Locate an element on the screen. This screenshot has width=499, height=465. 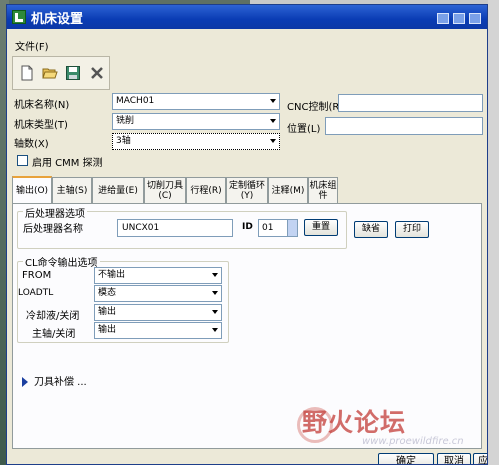
save-disk-icon is located at coordinates (73, 73).